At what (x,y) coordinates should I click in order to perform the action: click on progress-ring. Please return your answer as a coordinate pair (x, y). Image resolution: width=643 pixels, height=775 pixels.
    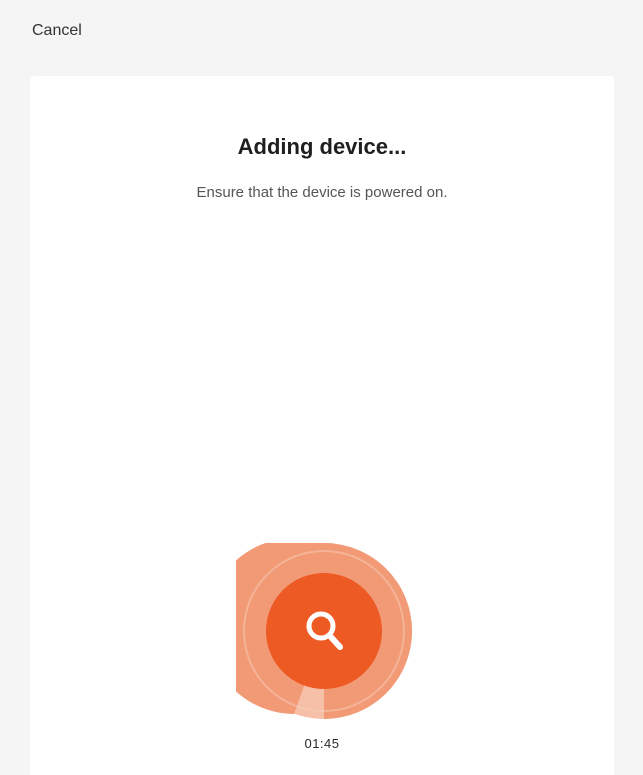
    Looking at the image, I should click on (324, 631).